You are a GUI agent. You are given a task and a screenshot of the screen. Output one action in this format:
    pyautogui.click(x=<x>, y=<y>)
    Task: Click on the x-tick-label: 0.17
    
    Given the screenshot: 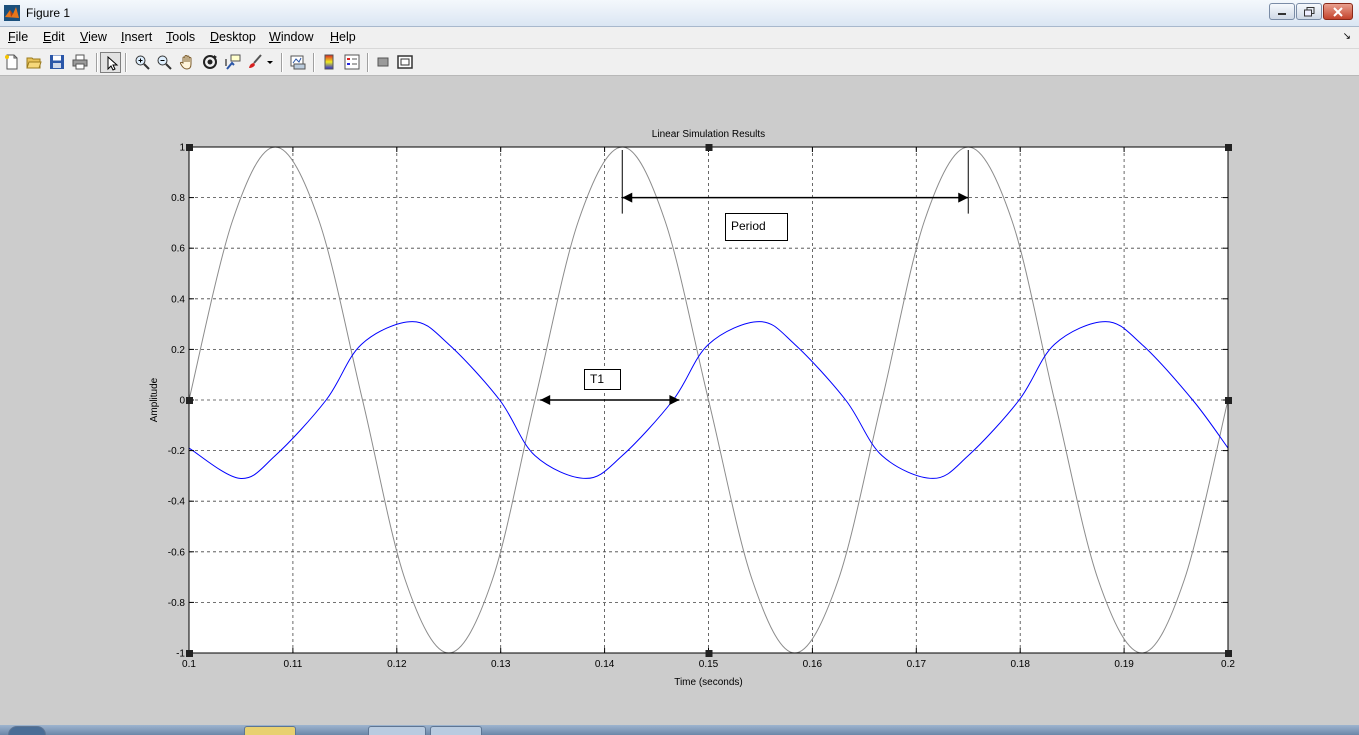 What is the action you would take?
    pyautogui.click(x=917, y=664)
    